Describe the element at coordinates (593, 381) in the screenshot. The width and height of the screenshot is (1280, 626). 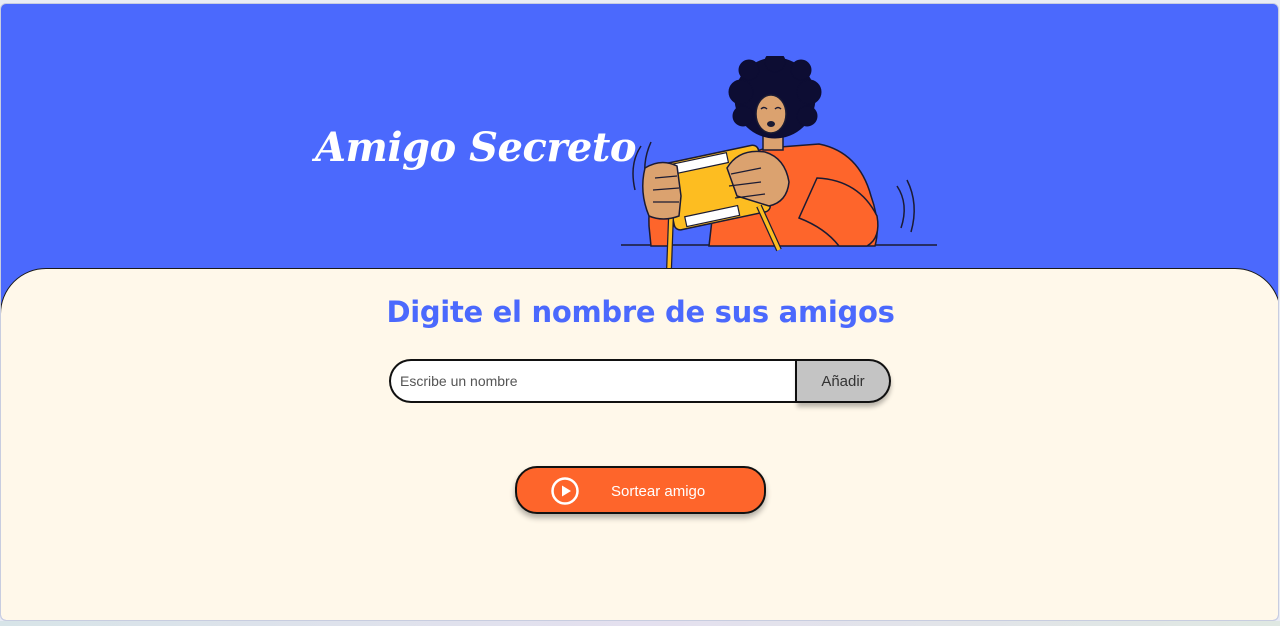
I see `friend-name-input` at that location.